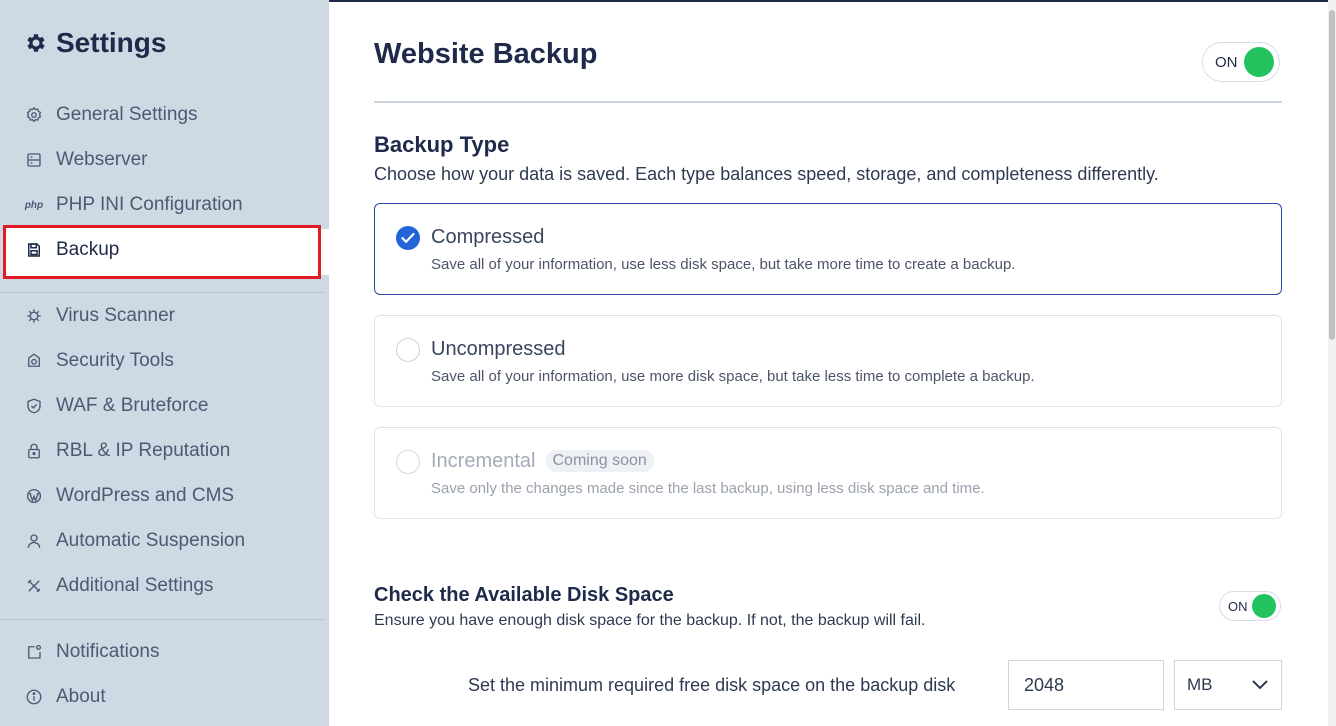  I want to click on disk-unit-select: MB, so click(1228, 685).